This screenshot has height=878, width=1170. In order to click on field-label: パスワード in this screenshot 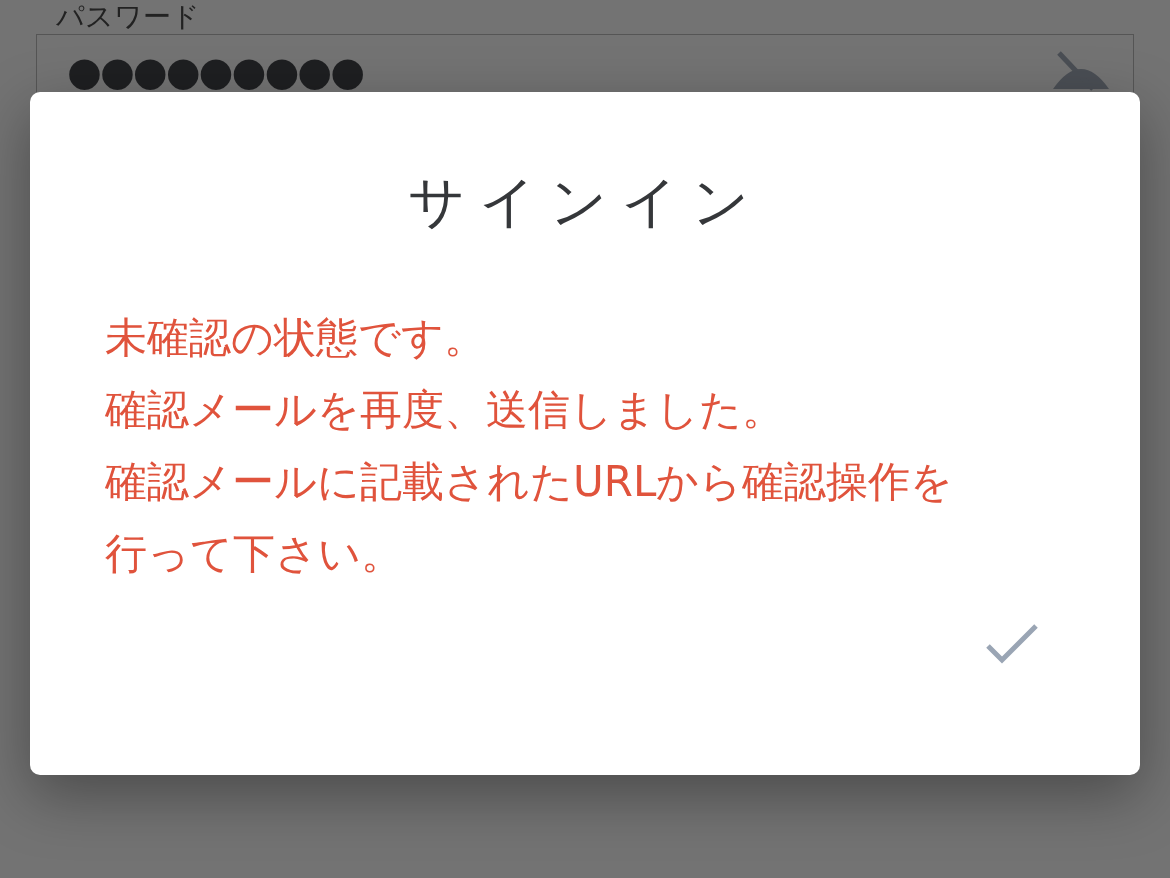, I will do `click(128, 17)`.